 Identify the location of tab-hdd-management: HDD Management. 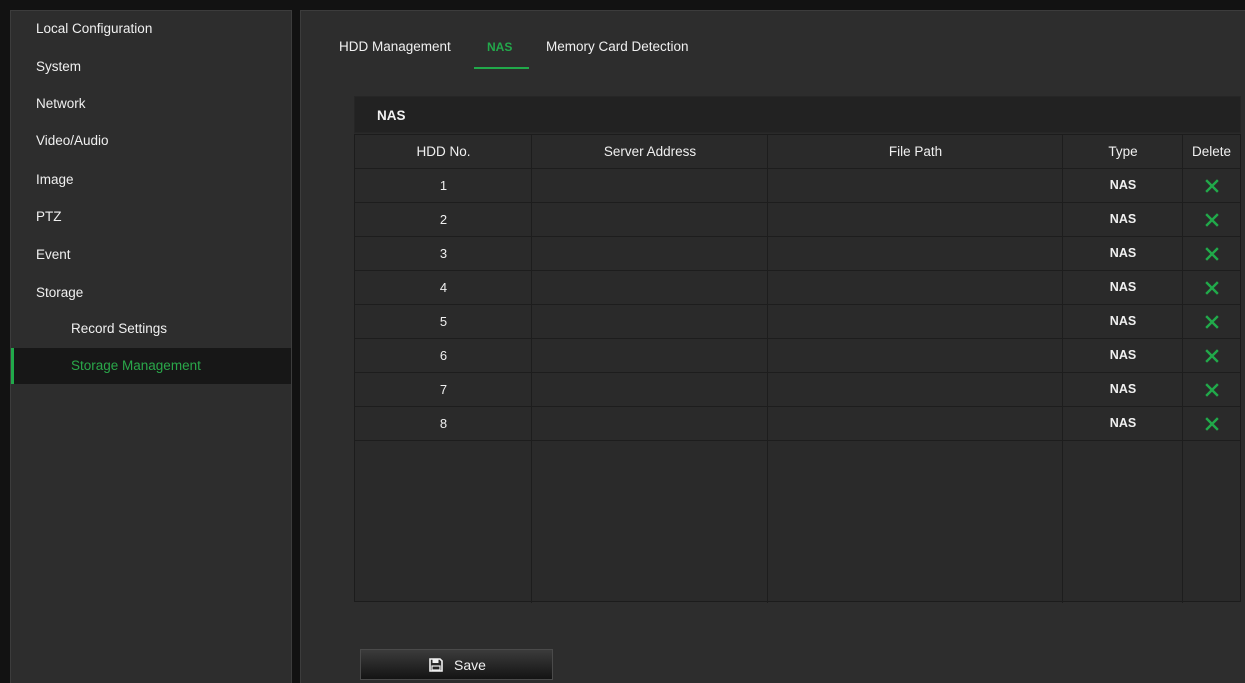
(395, 49).